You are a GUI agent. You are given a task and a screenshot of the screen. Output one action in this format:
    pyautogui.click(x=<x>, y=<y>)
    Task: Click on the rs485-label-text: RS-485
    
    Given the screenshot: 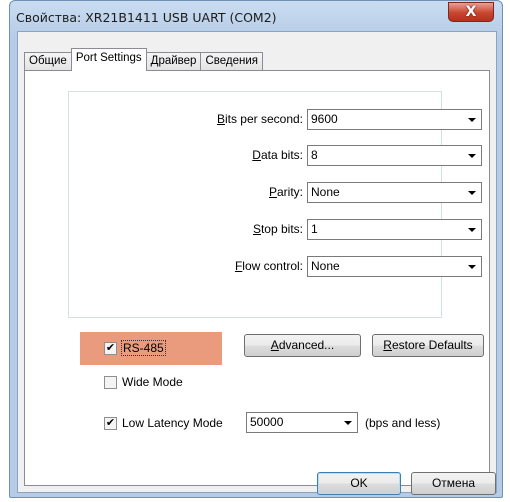 What is the action you would take?
    pyautogui.click(x=143, y=348)
    